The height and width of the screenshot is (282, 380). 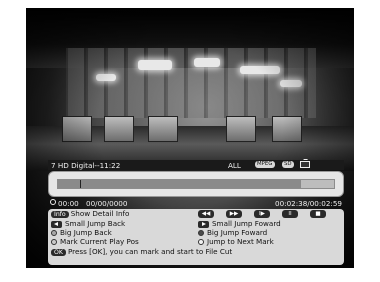 I want to click on rewind-button: ◀◀, so click(x=206, y=214).